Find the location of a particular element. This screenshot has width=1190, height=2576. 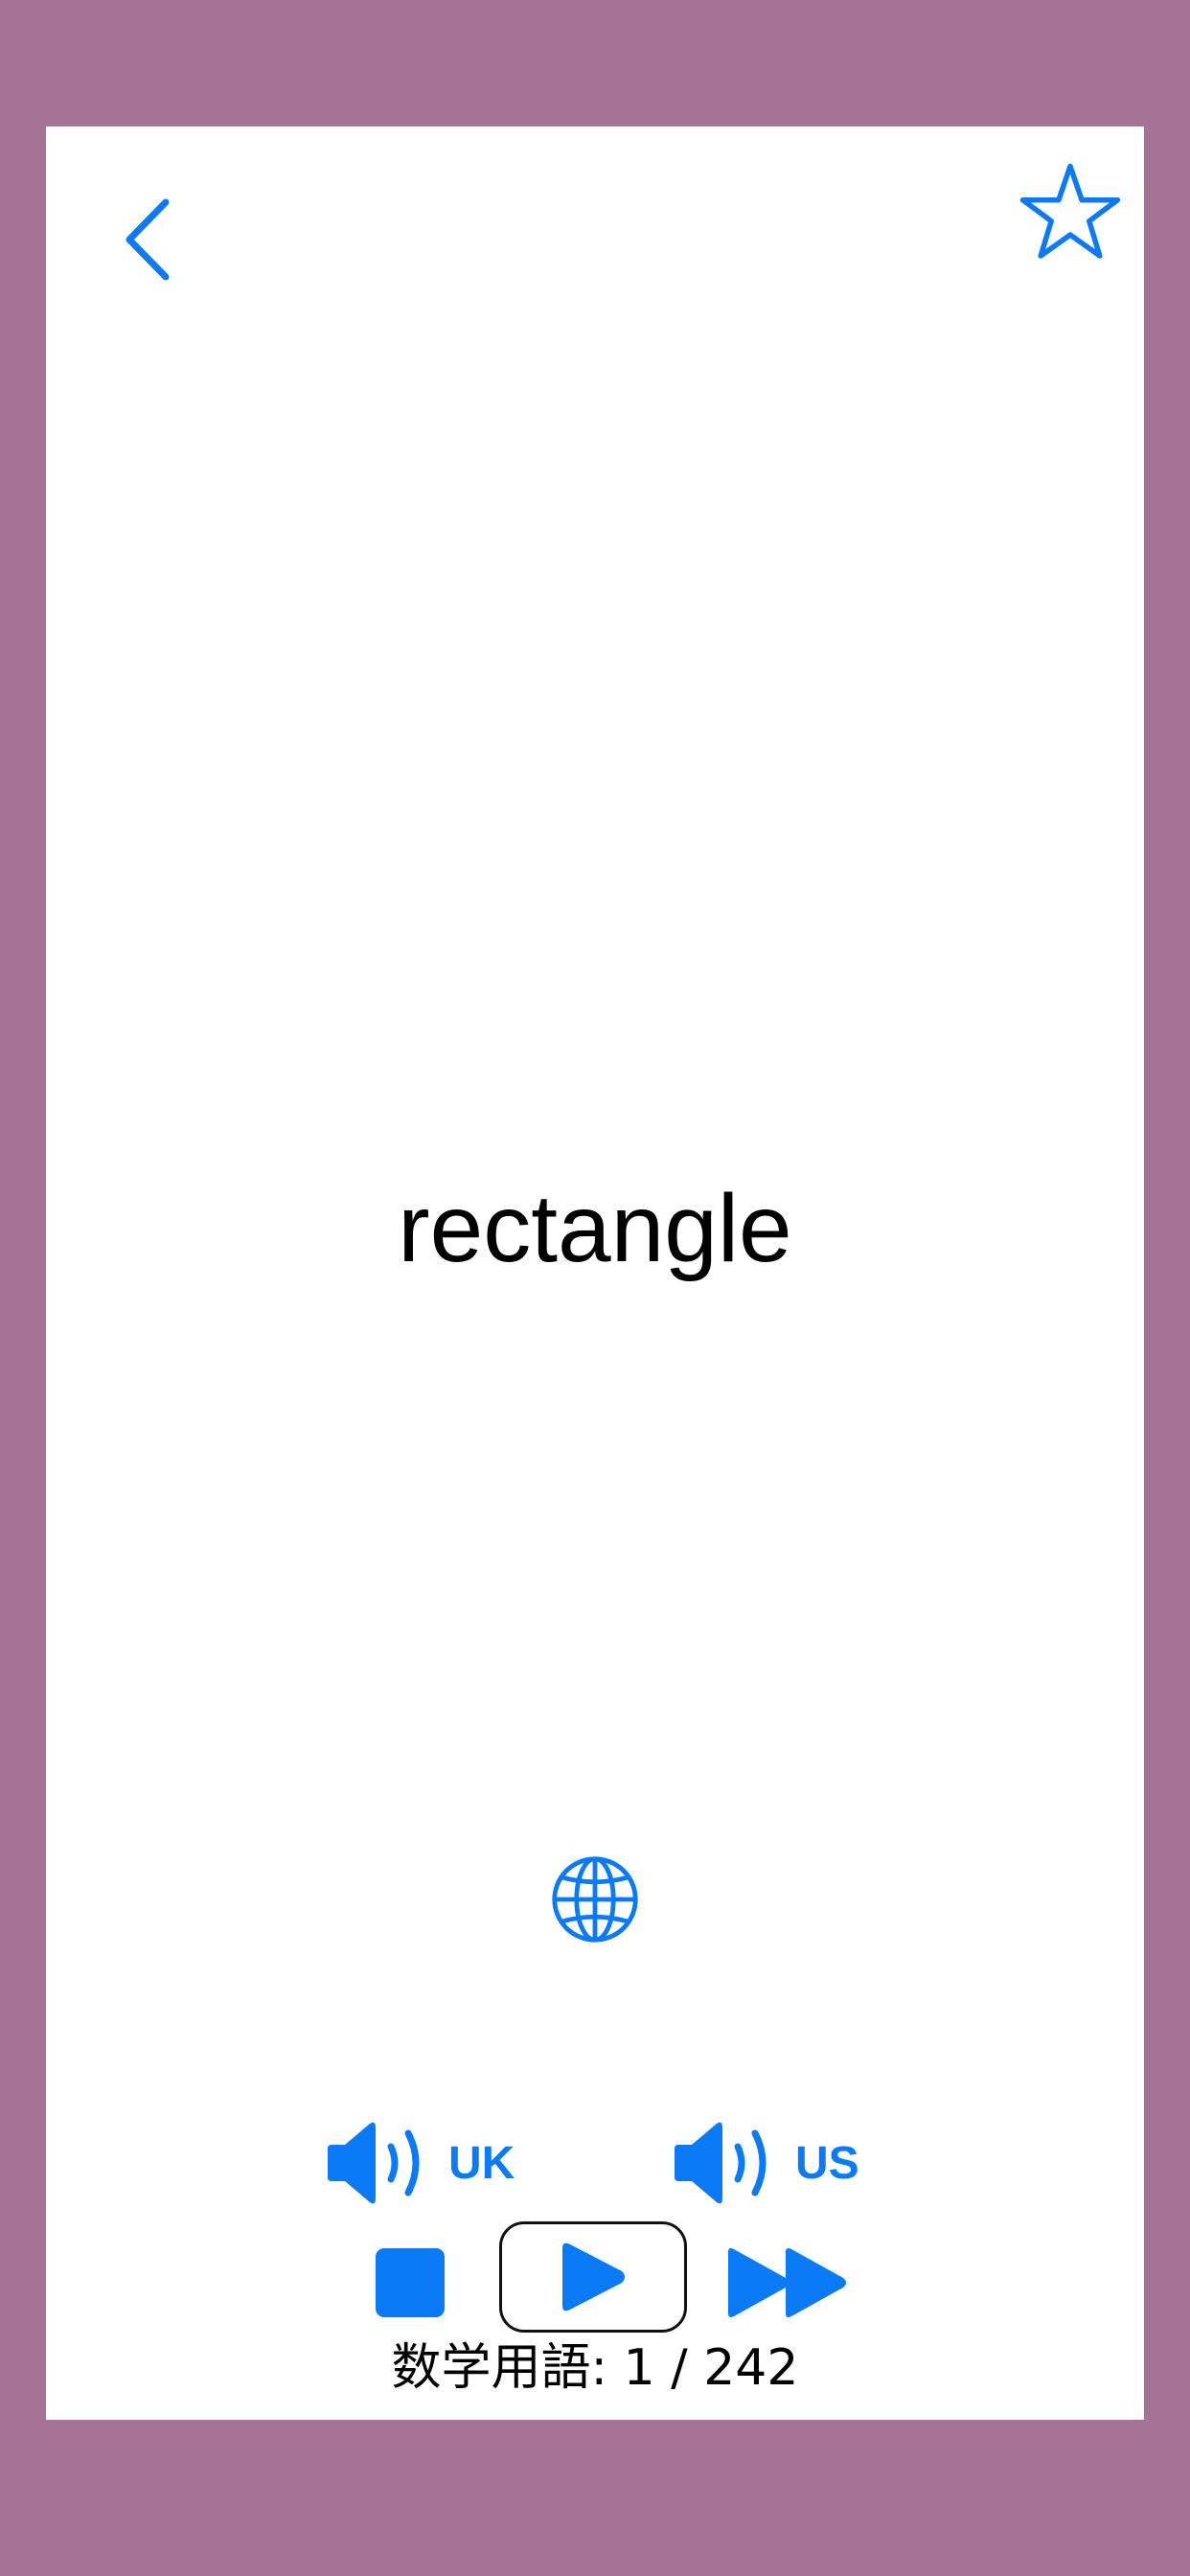

flashcard-word: rectangle is located at coordinates (595, 1228).